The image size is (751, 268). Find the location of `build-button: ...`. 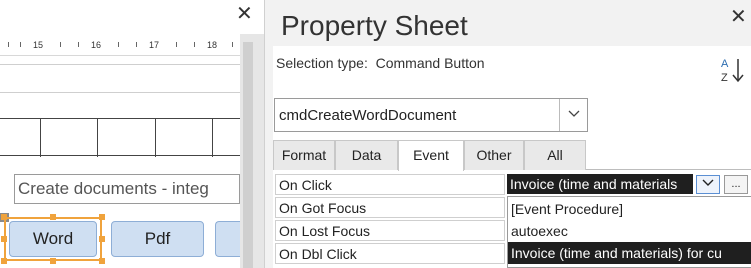

build-button: ... is located at coordinates (736, 184).